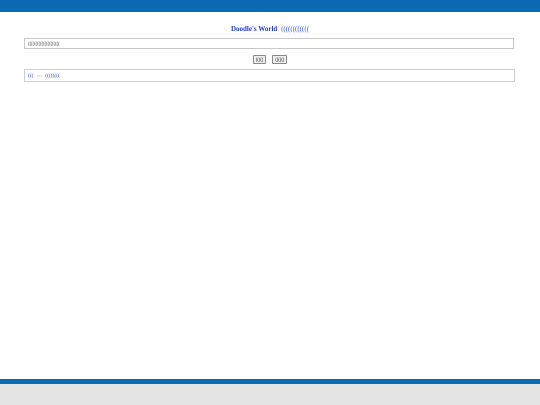 This screenshot has width=540, height=405. I want to click on link-first: (((, so click(31, 76).